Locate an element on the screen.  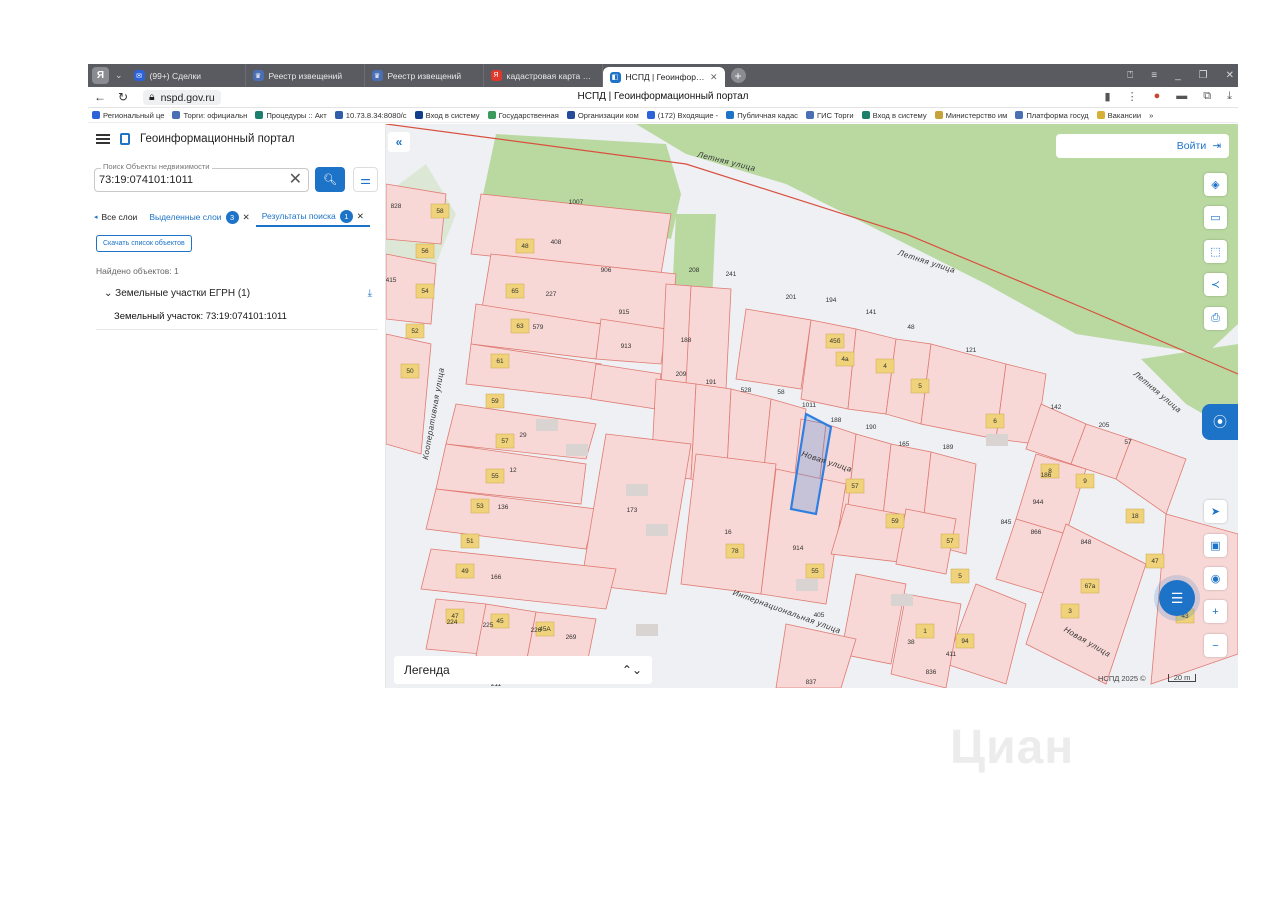
print-icon: ⎙ is located at coordinates (1215, 318).